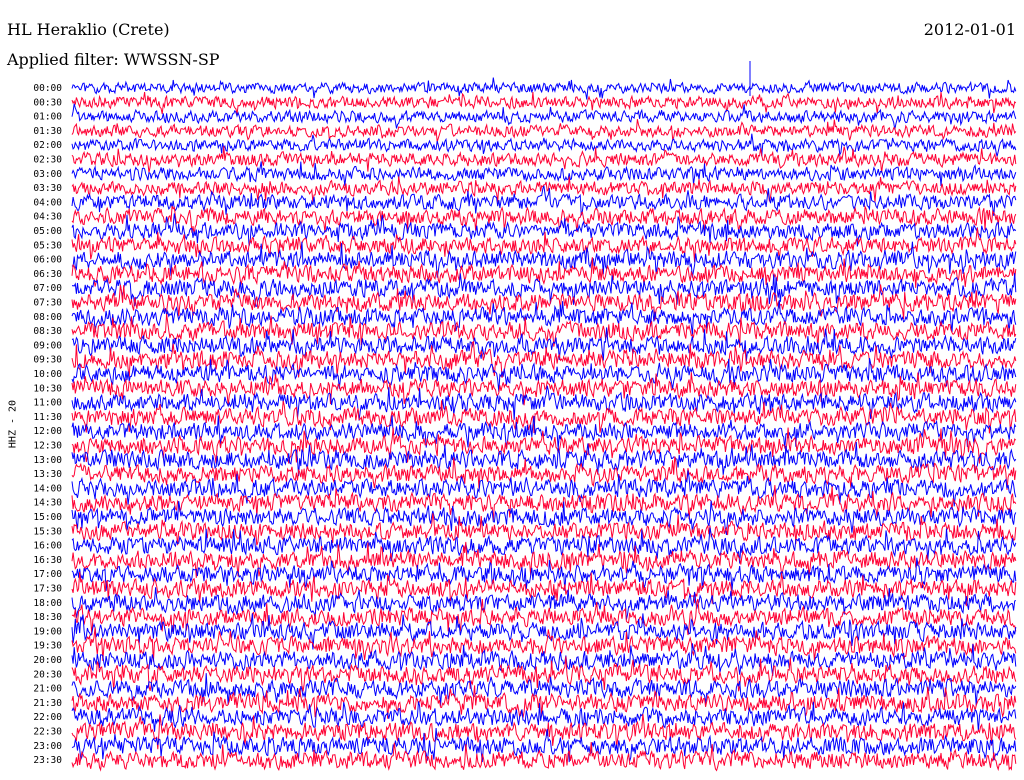 This screenshot has width=1024, height=780. Describe the element at coordinates (47, 646) in the screenshot. I see `row-time-label: 19:30` at that location.